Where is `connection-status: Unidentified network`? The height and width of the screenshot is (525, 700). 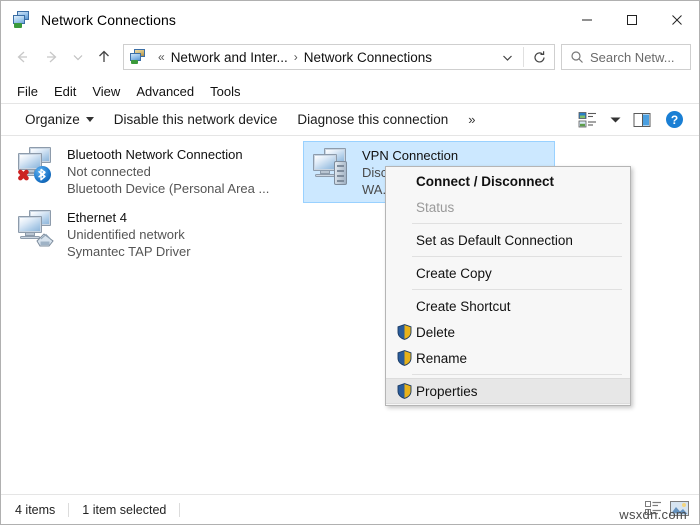
connection-status: Unidentified network is located at coordinates (126, 234).